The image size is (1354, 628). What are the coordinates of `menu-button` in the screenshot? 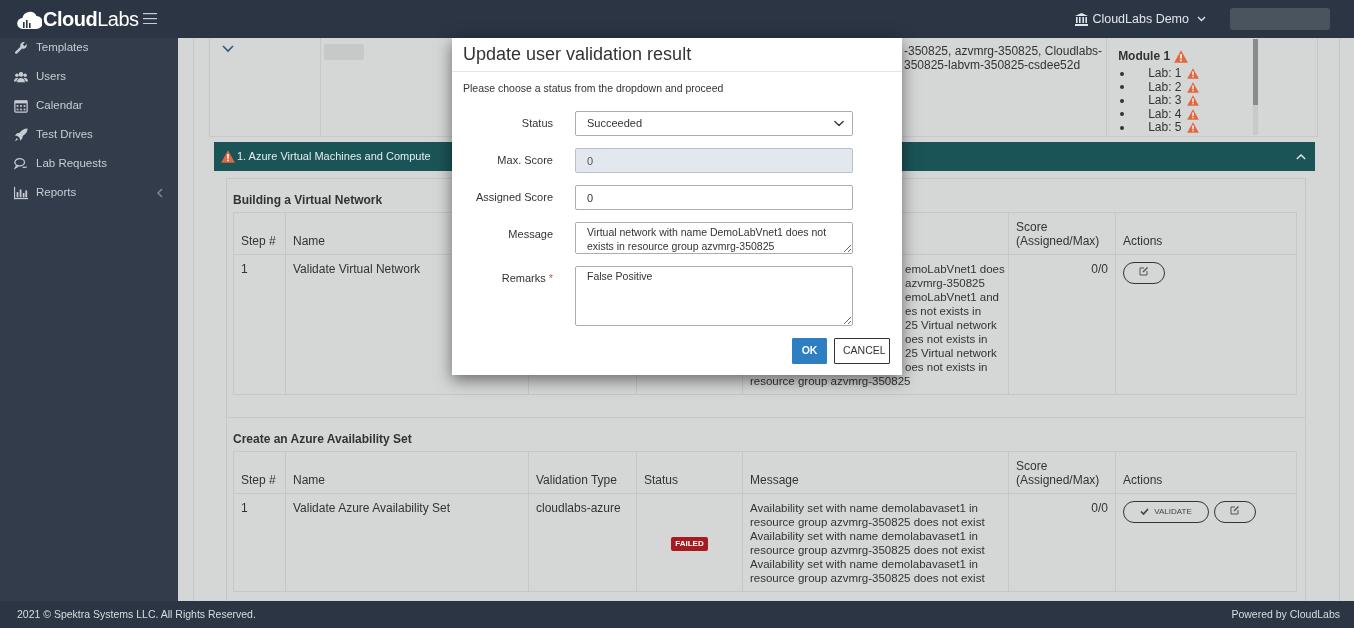 It's located at (149, 18).